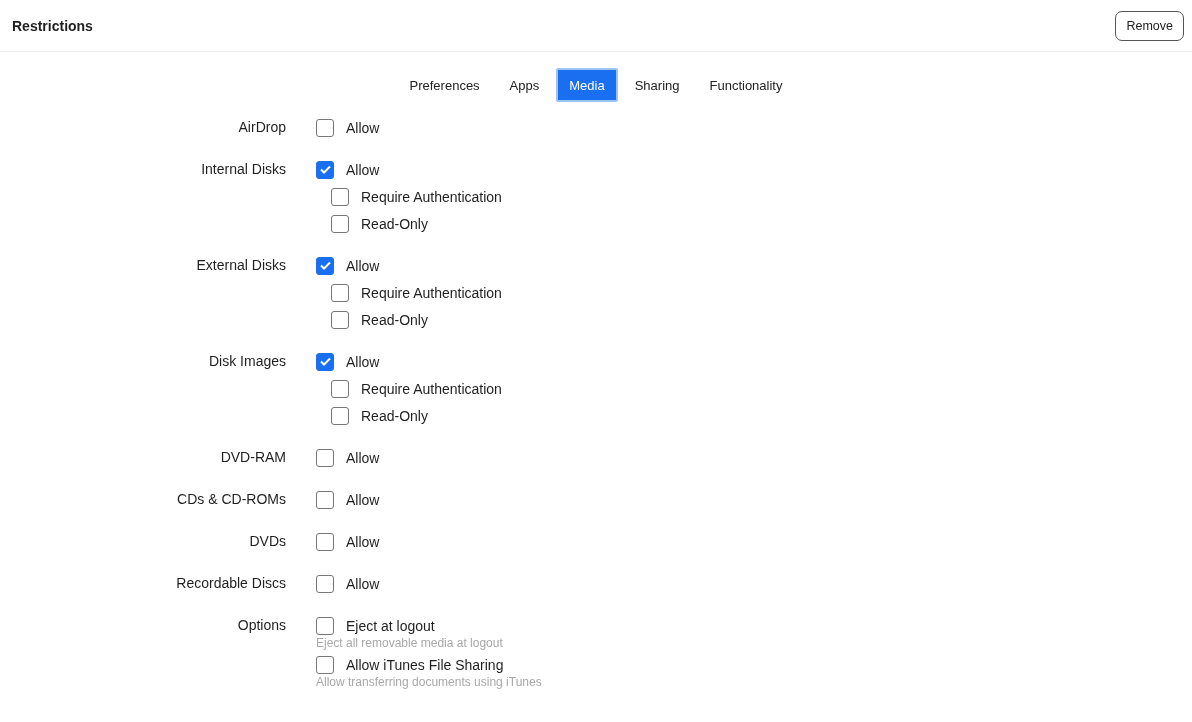  What do you see at coordinates (240, 265) in the screenshot?
I see `section-label: External Disks` at bounding box center [240, 265].